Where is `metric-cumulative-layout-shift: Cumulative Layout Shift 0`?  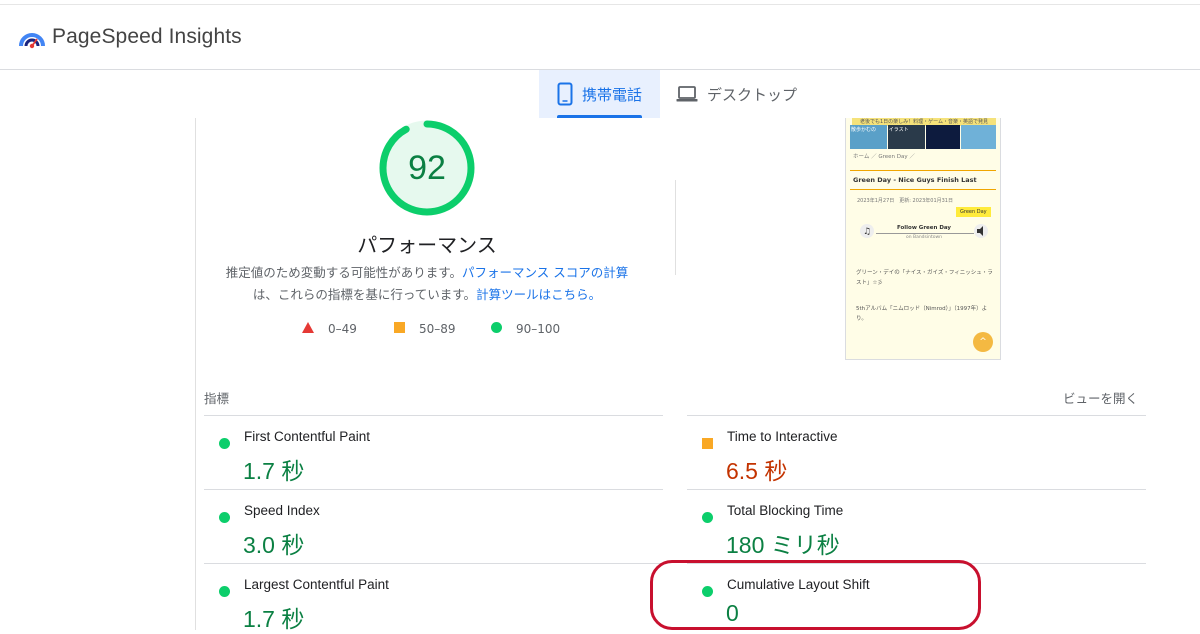 metric-cumulative-layout-shift: Cumulative Layout Shift 0 is located at coordinates (916, 596).